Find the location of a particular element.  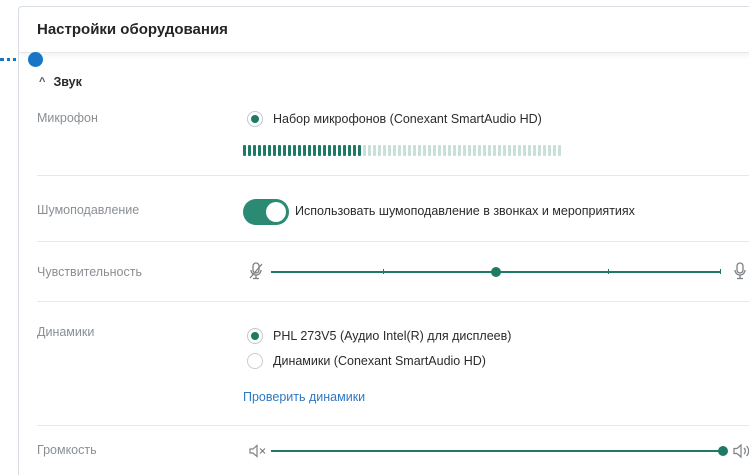

volume-label: Громкость is located at coordinates (67, 450).